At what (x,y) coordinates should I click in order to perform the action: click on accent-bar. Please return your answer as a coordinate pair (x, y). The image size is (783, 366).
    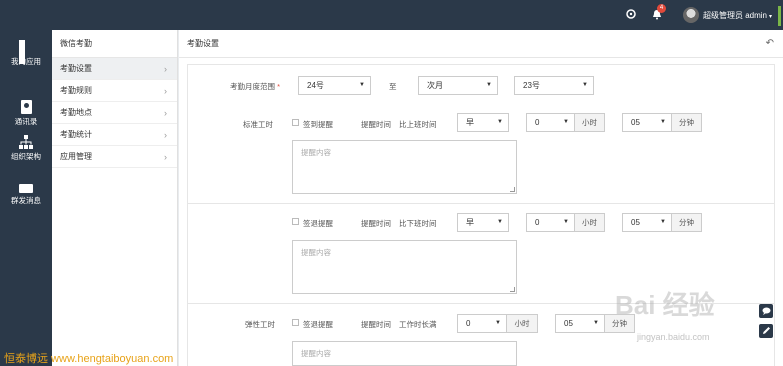
    Looking at the image, I should click on (779, 16).